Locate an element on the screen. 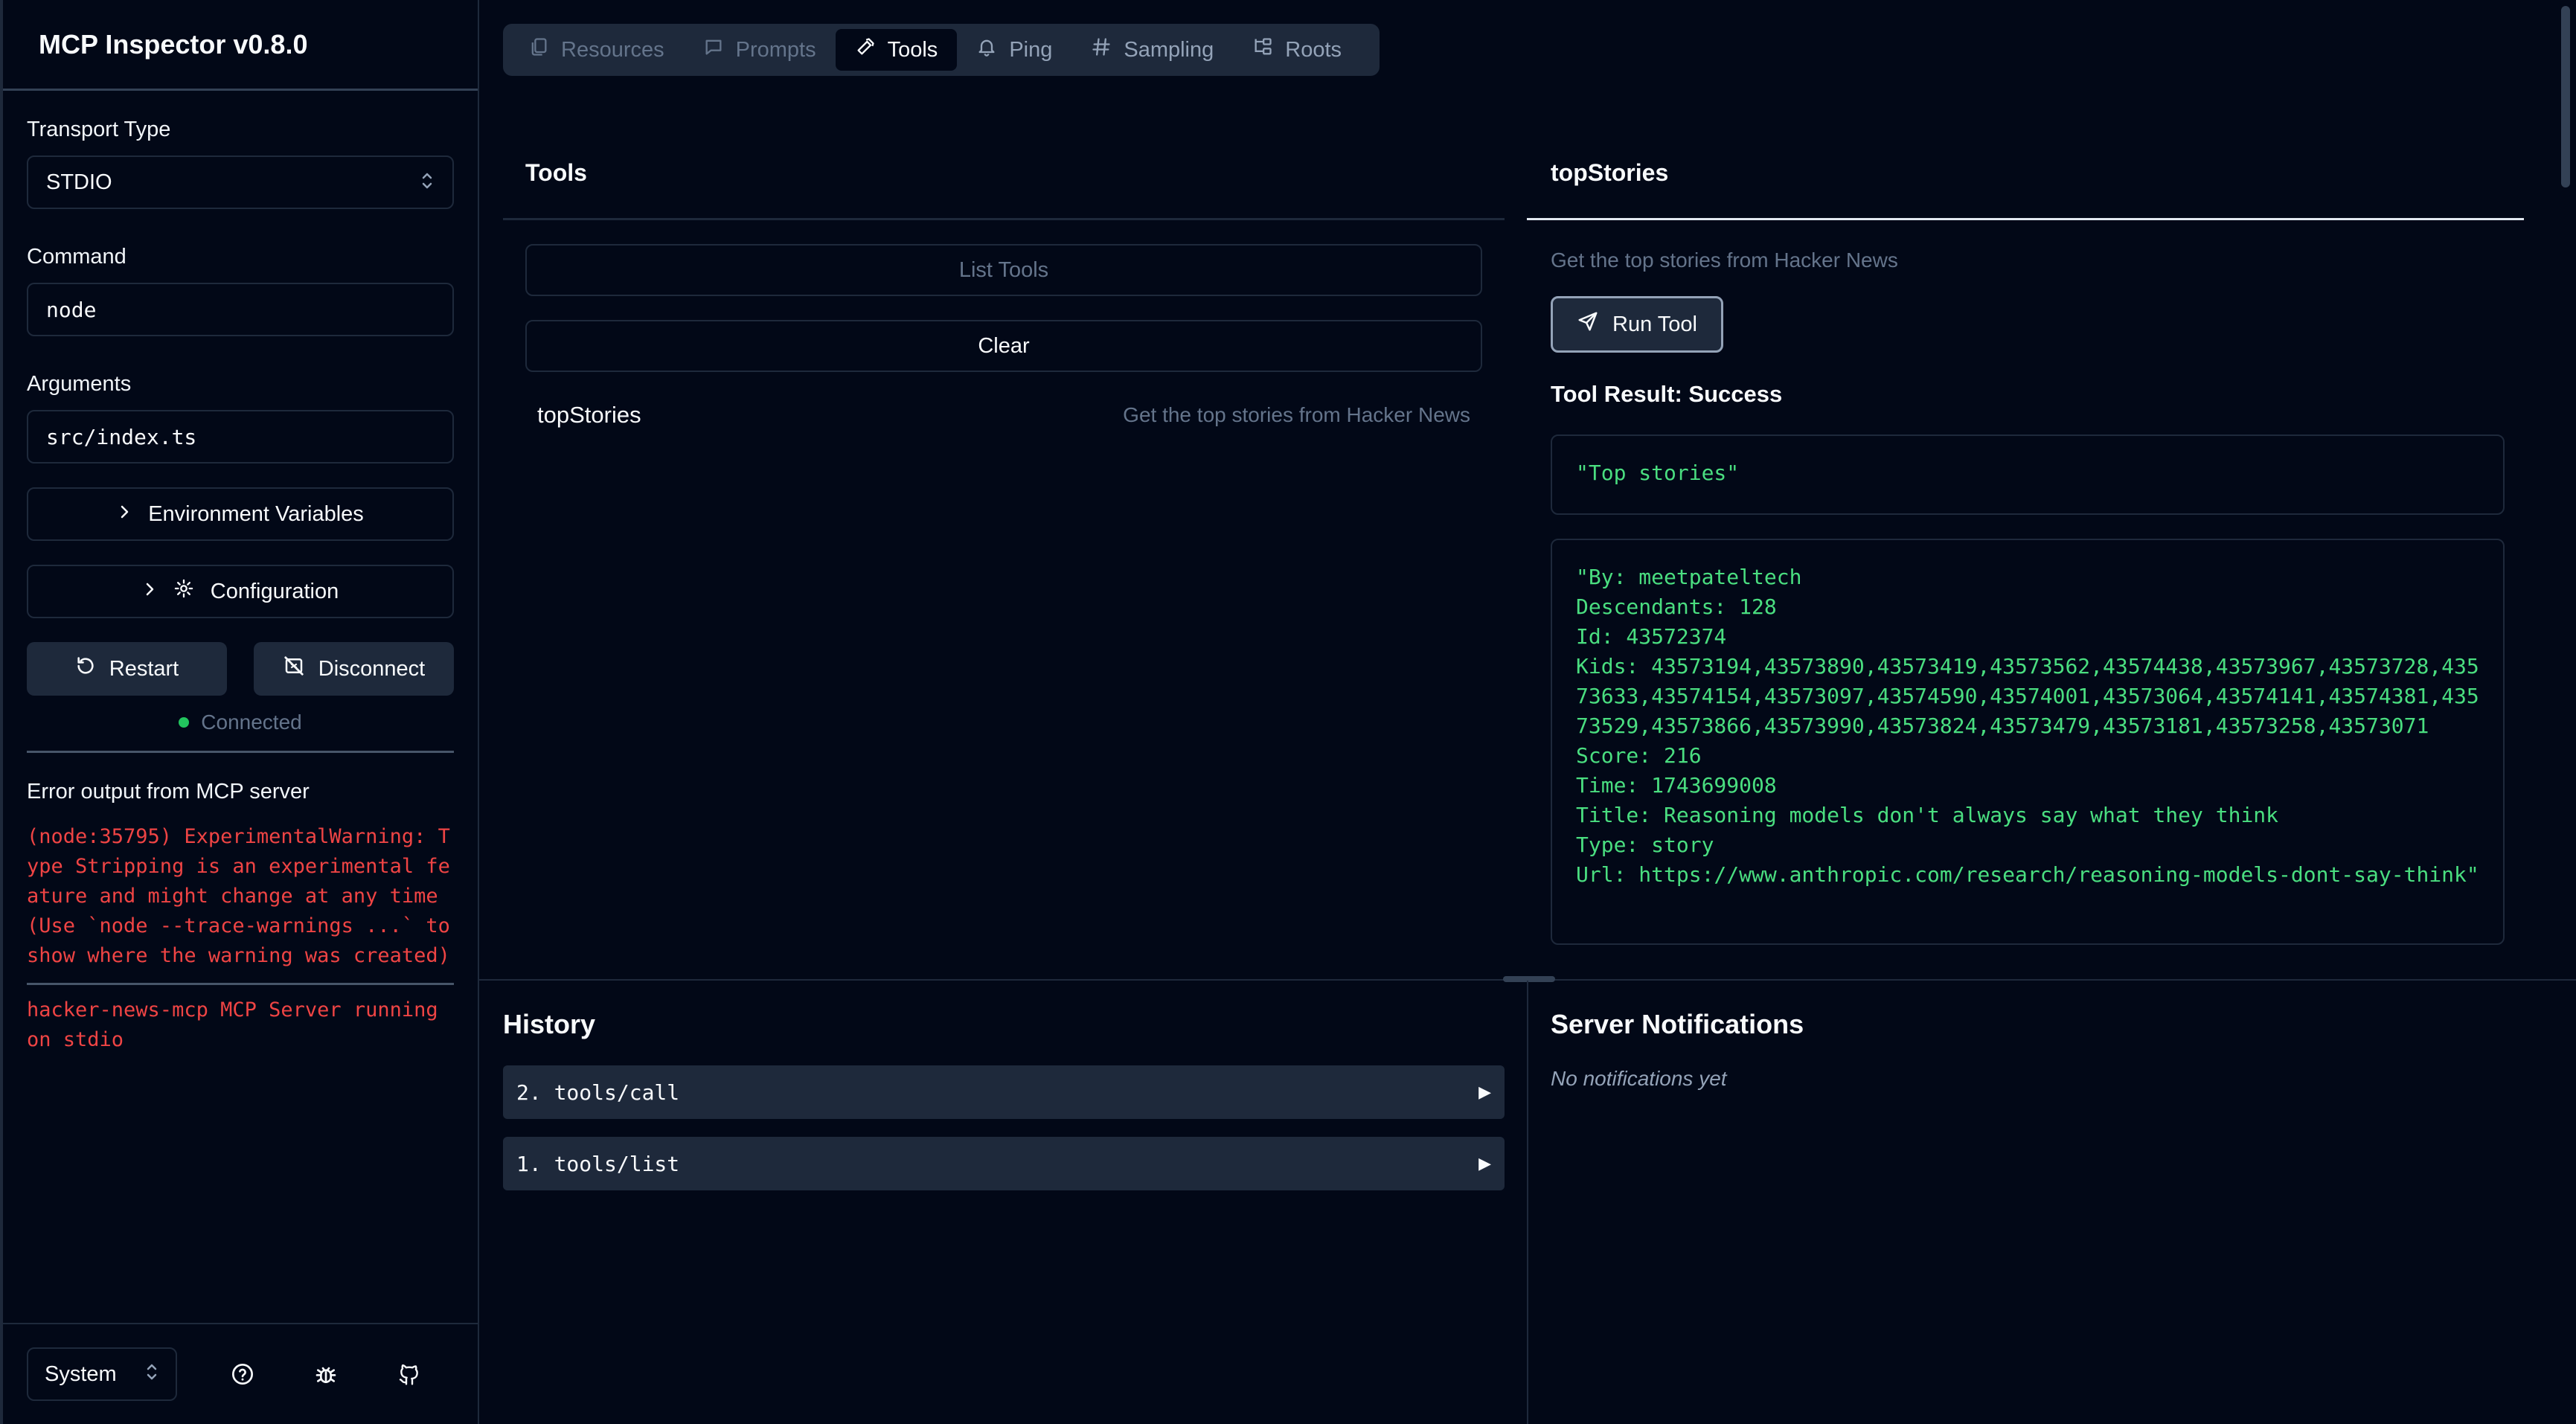 The height and width of the screenshot is (1424, 2576). transport-label: Transport Type is located at coordinates (99, 129).